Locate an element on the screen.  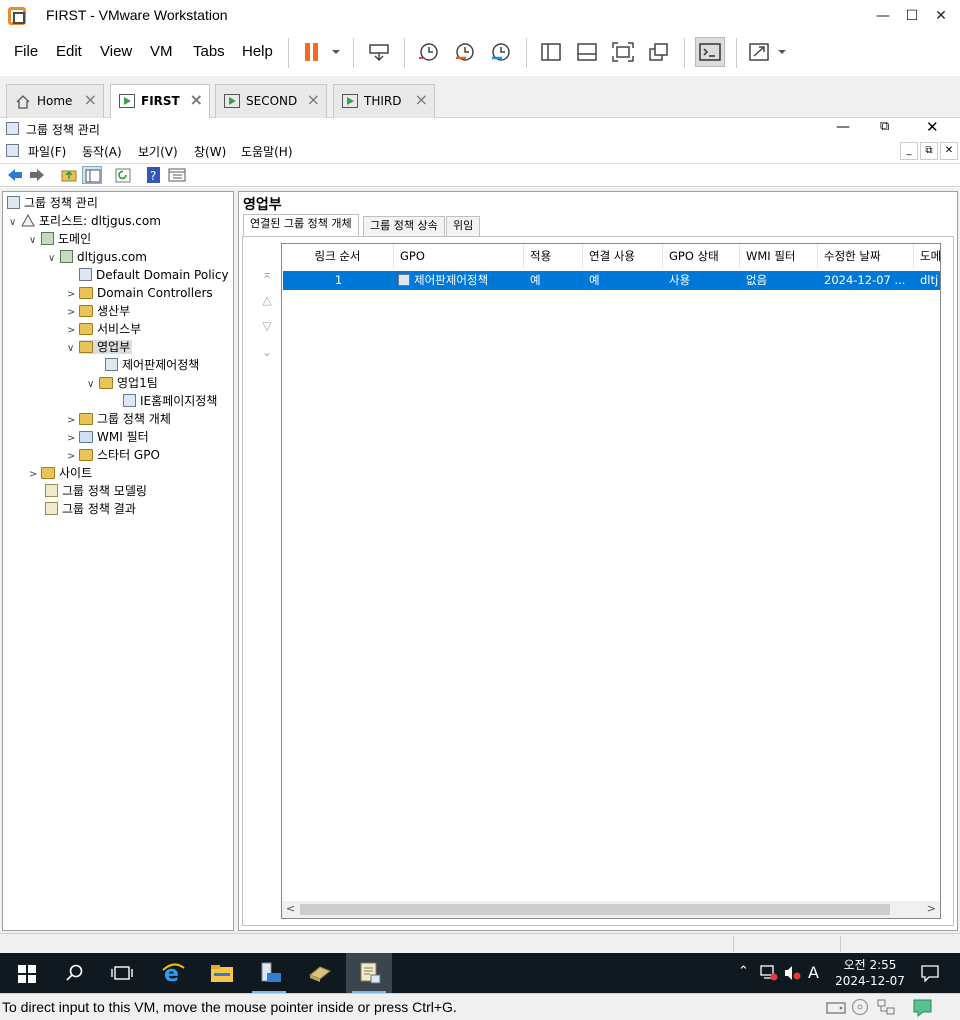
tree-node-service: > 서비스부 is located at coordinates (104, 329).